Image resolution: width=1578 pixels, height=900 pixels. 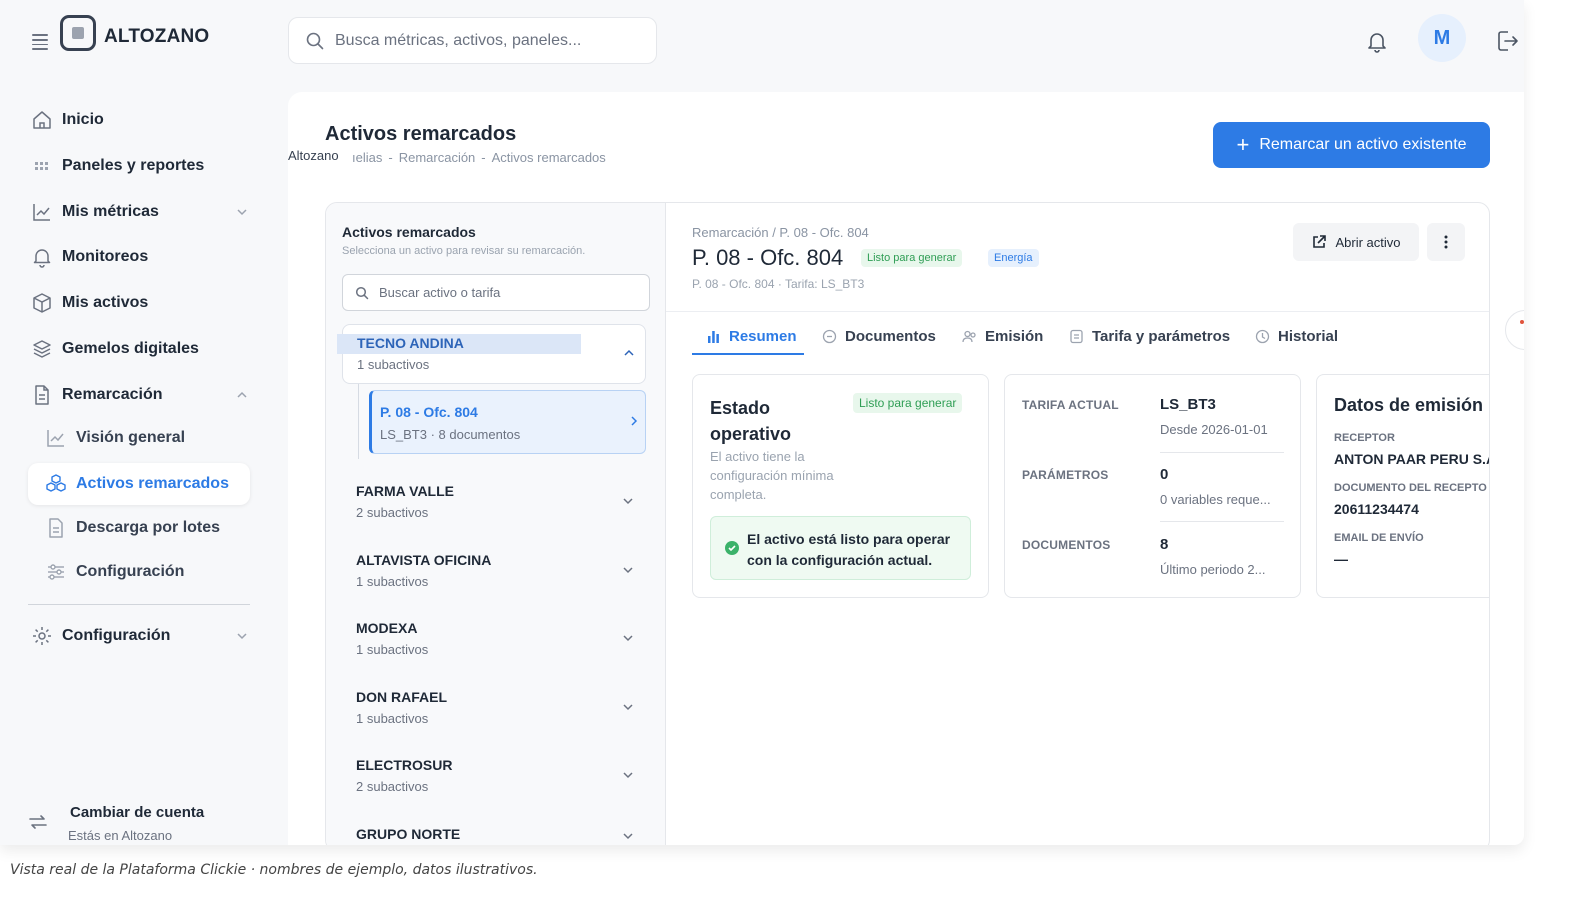 What do you see at coordinates (890, 336) in the screenshot?
I see `tab-label: Documentos` at bounding box center [890, 336].